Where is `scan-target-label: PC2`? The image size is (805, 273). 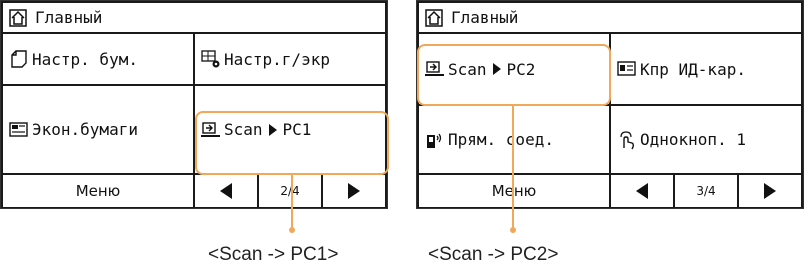
scan-target-label: PC2 is located at coordinates (521, 69).